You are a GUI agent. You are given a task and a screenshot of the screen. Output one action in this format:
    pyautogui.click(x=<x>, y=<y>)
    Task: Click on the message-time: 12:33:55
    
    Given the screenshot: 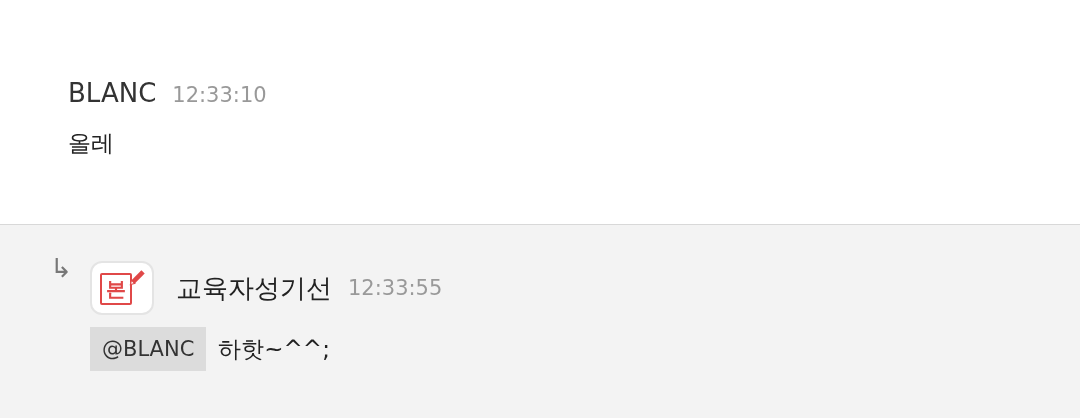 What is the action you would take?
    pyautogui.click(x=395, y=288)
    